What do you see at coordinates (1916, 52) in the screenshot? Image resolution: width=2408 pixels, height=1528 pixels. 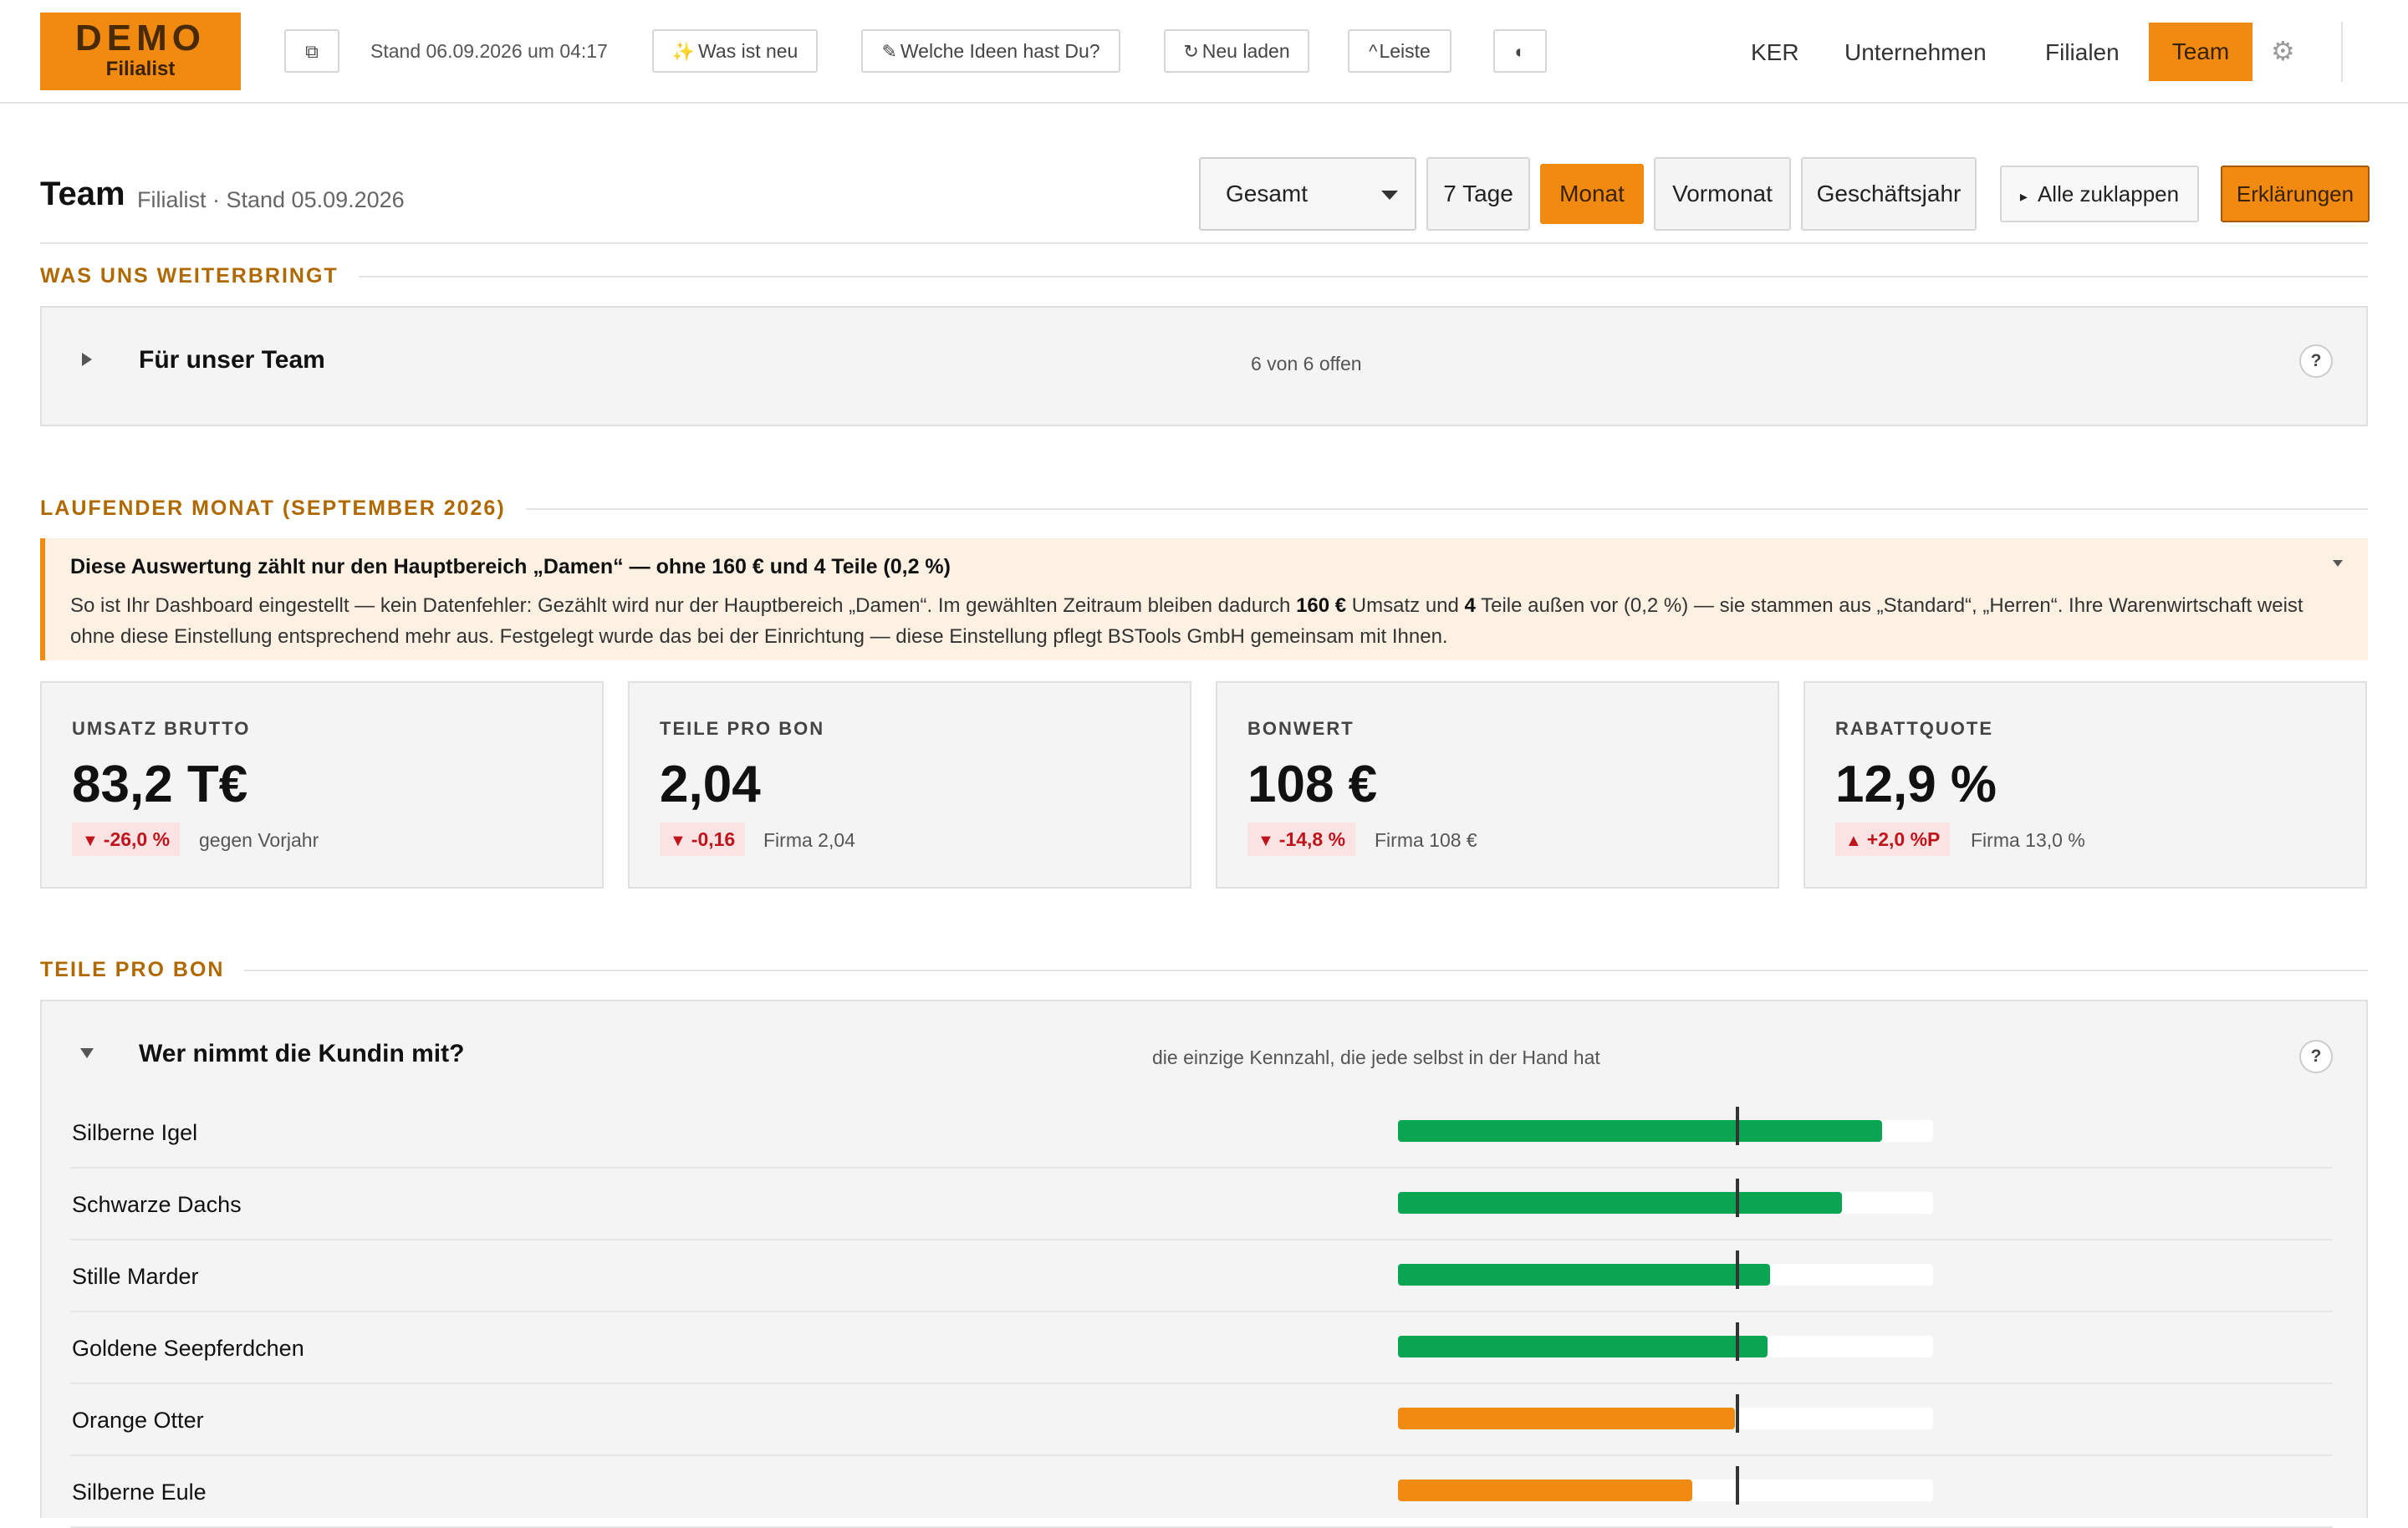 I see `nav-unternehmen: Unternehmen` at bounding box center [1916, 52].